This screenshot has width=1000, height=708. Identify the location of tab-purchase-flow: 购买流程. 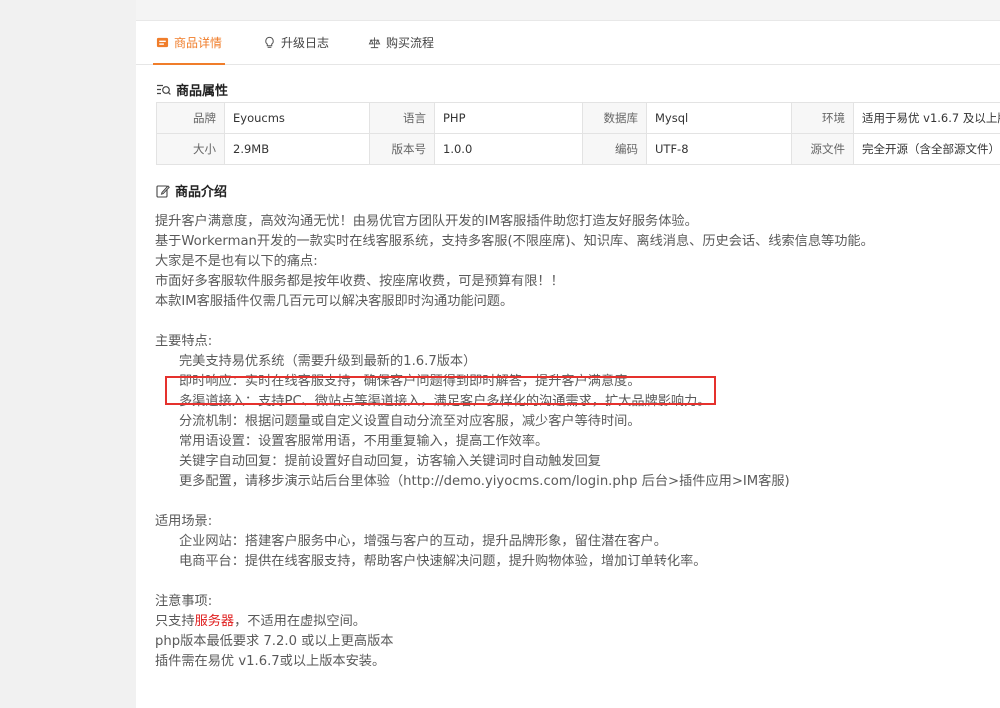
(401, 43).